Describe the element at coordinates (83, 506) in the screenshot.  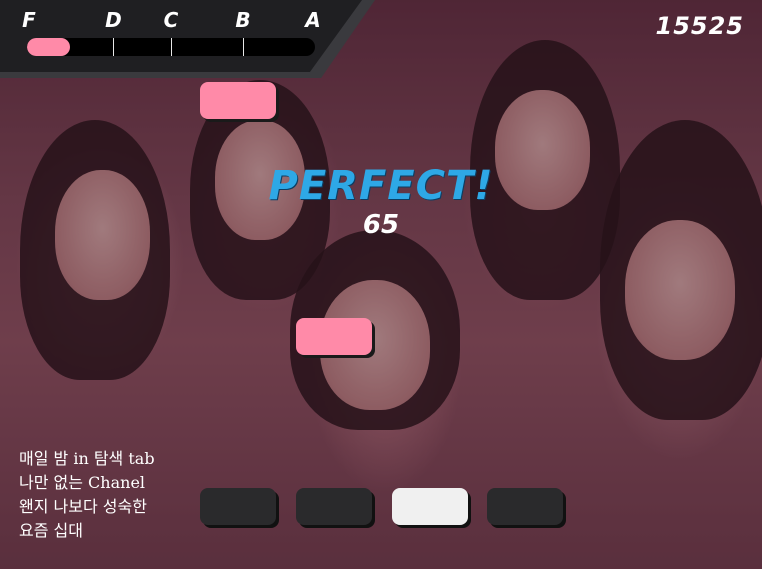
I see `lyric-line: 왠지 나보다 성숙한` at that location.